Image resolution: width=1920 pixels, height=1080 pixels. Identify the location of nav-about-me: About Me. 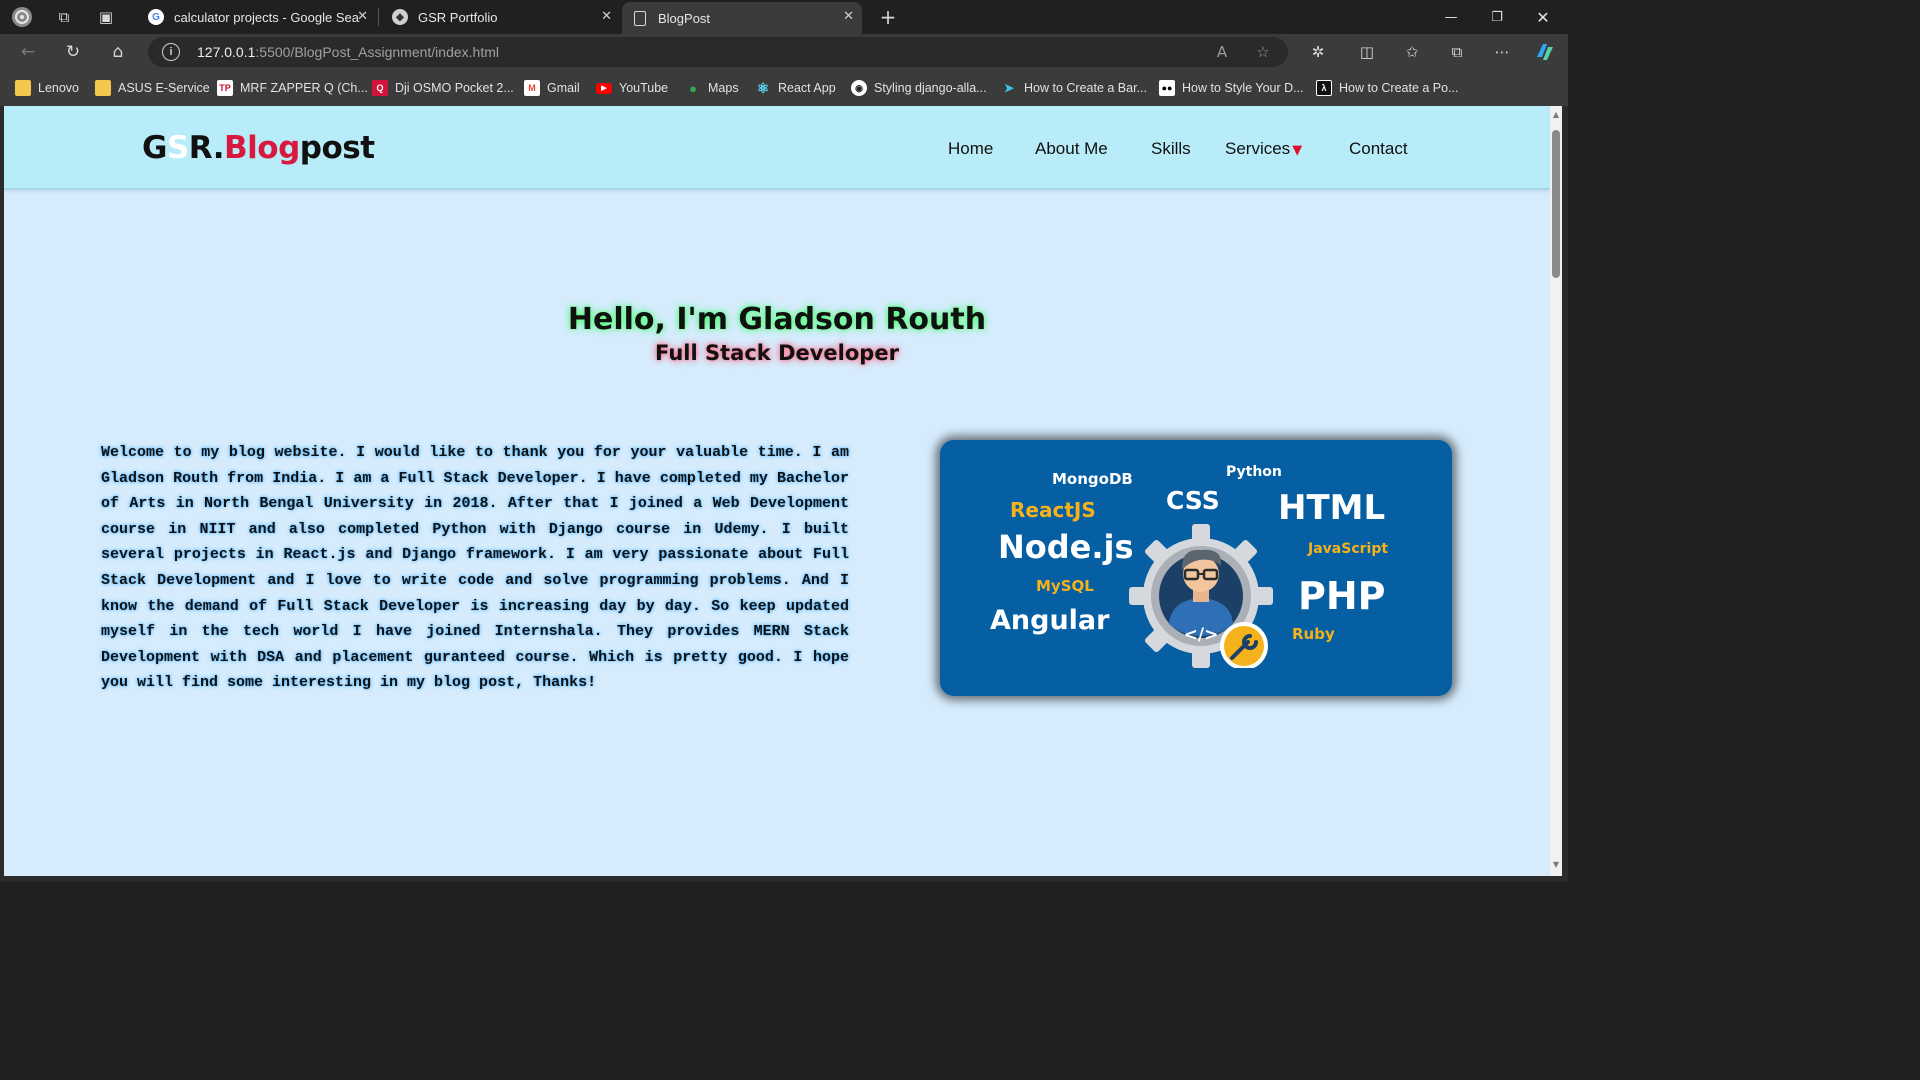
(1071, 149).